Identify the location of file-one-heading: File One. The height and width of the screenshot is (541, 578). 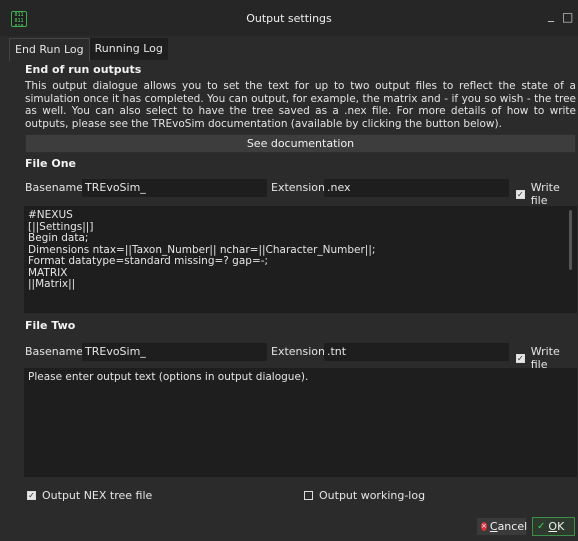
(50, 163).